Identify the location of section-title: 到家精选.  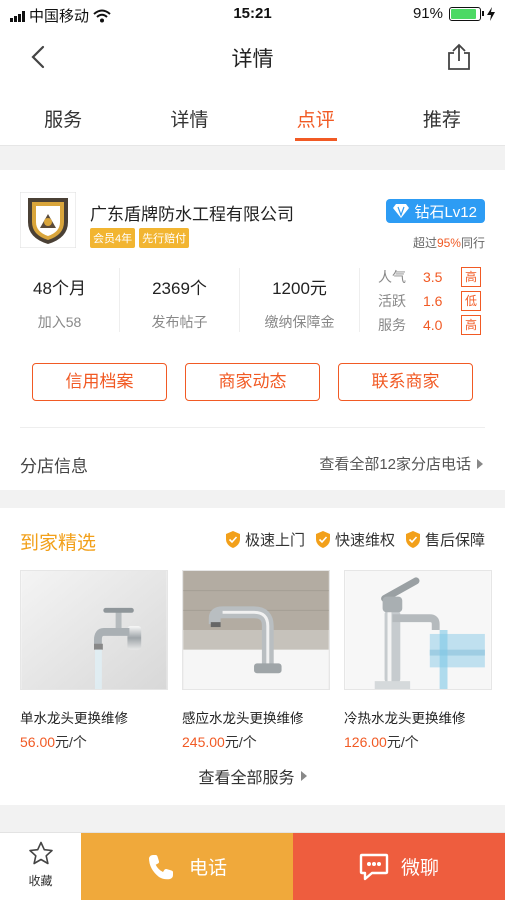
(58, 543).